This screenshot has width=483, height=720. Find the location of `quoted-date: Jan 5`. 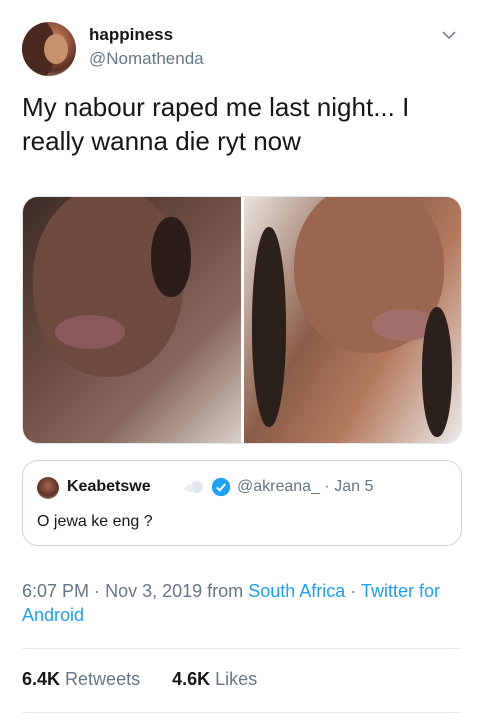

quoted-date: Jan 5 is located at coordinates (354, 486).